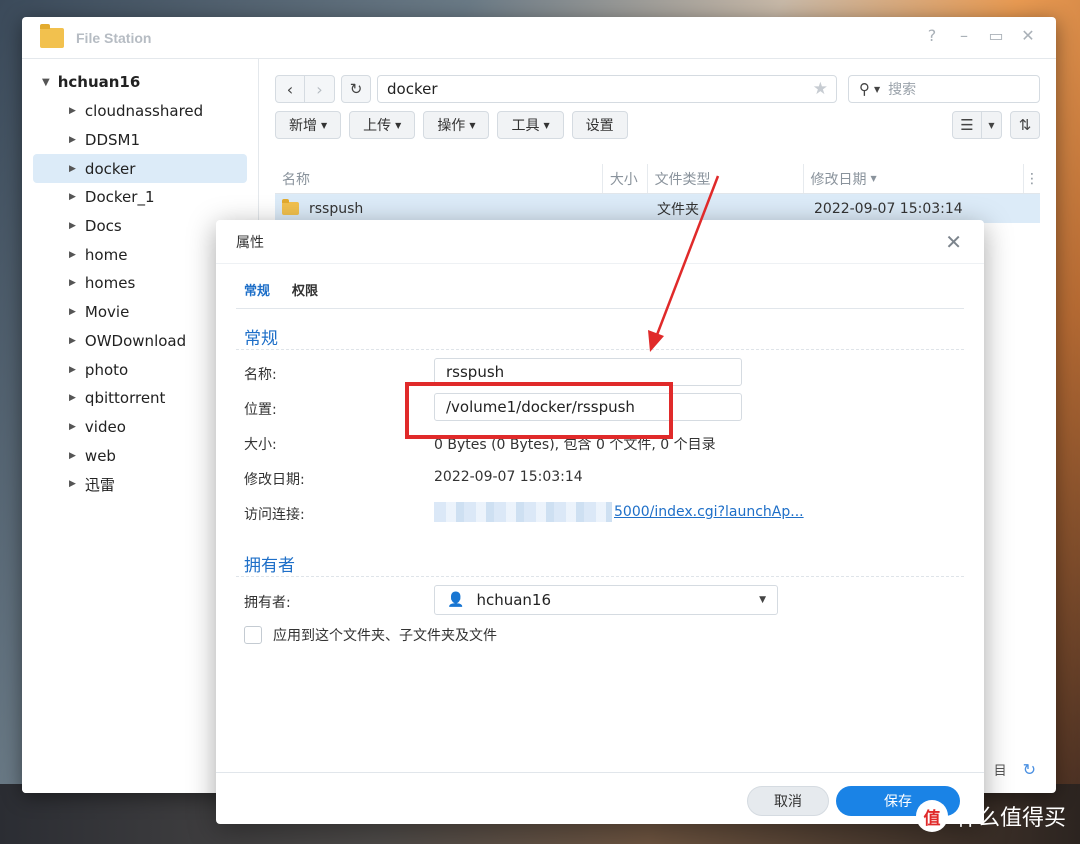 Image resolution: width=1080 pixels, height=844 pixels. I want to click on create-button: 新增 ▼, so click(308, 125).